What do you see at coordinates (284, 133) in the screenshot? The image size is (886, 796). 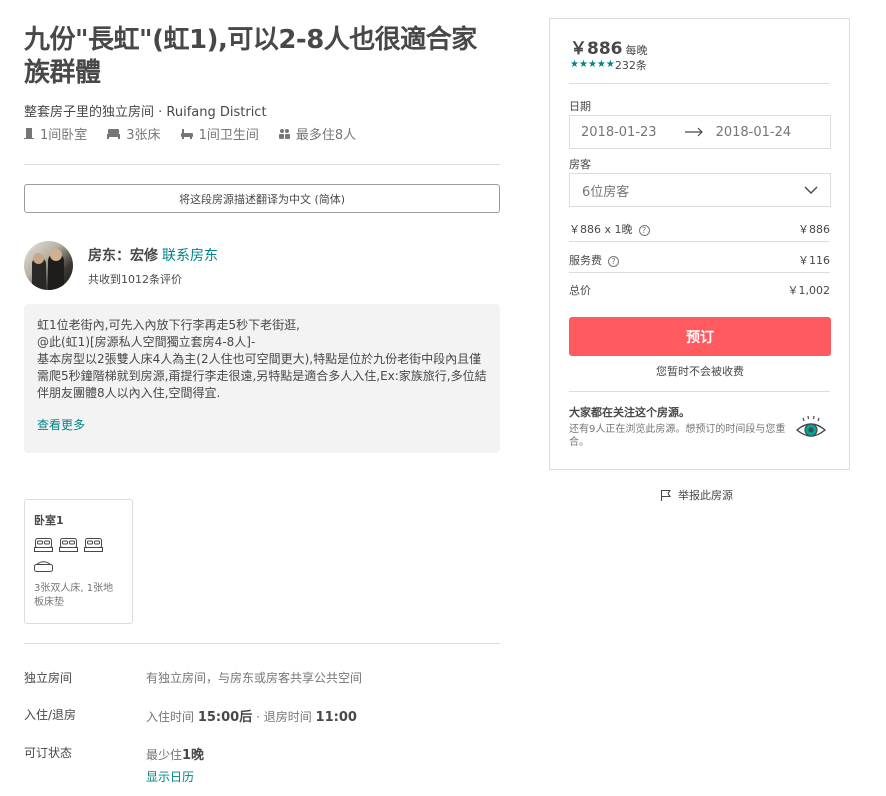 I see `guests-icon` at bounding box center [284, 133].